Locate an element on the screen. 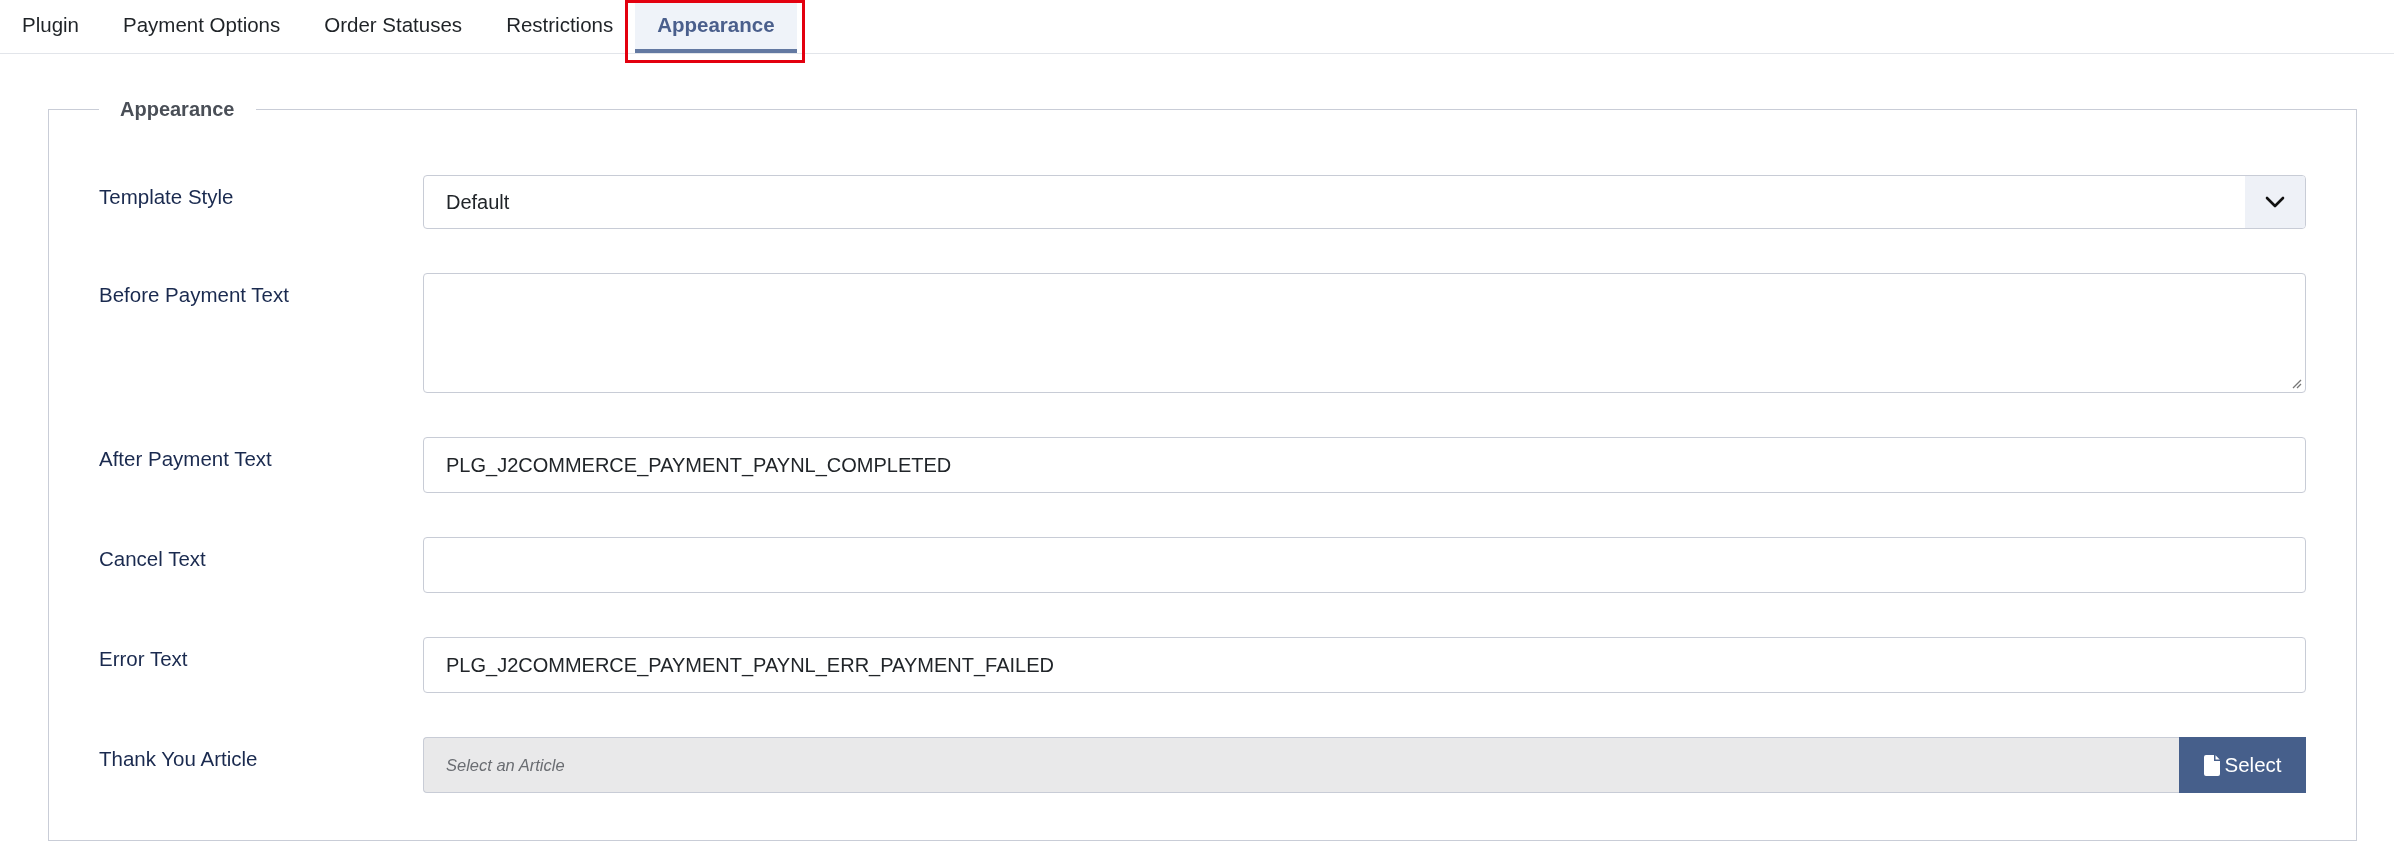  field-label: Before Payment Text is located at coordinates (194, 295).